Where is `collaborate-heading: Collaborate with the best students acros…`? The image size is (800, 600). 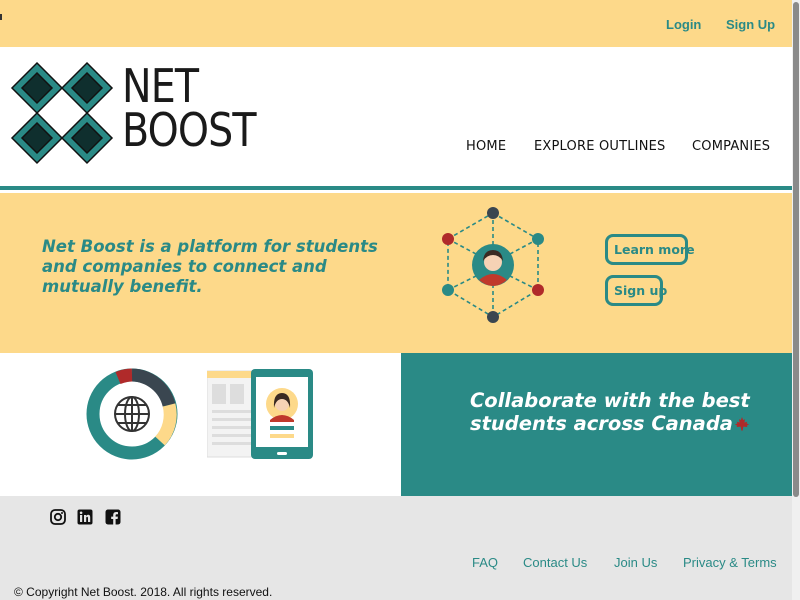 collaborate-heading: Collaborate with the best students acros… is located at coordinates (620, 412).